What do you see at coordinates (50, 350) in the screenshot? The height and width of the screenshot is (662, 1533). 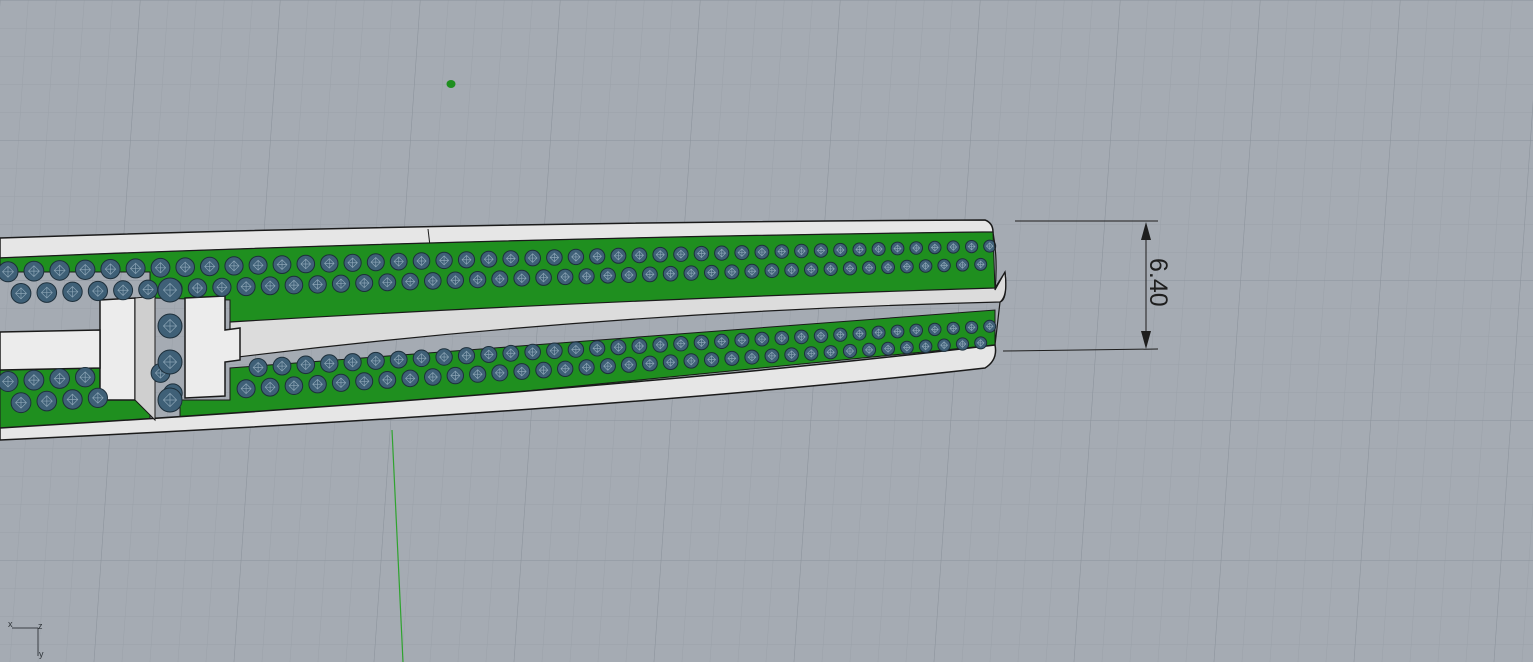 I see `h-cutout-bar` at bounding box center [50, 350].